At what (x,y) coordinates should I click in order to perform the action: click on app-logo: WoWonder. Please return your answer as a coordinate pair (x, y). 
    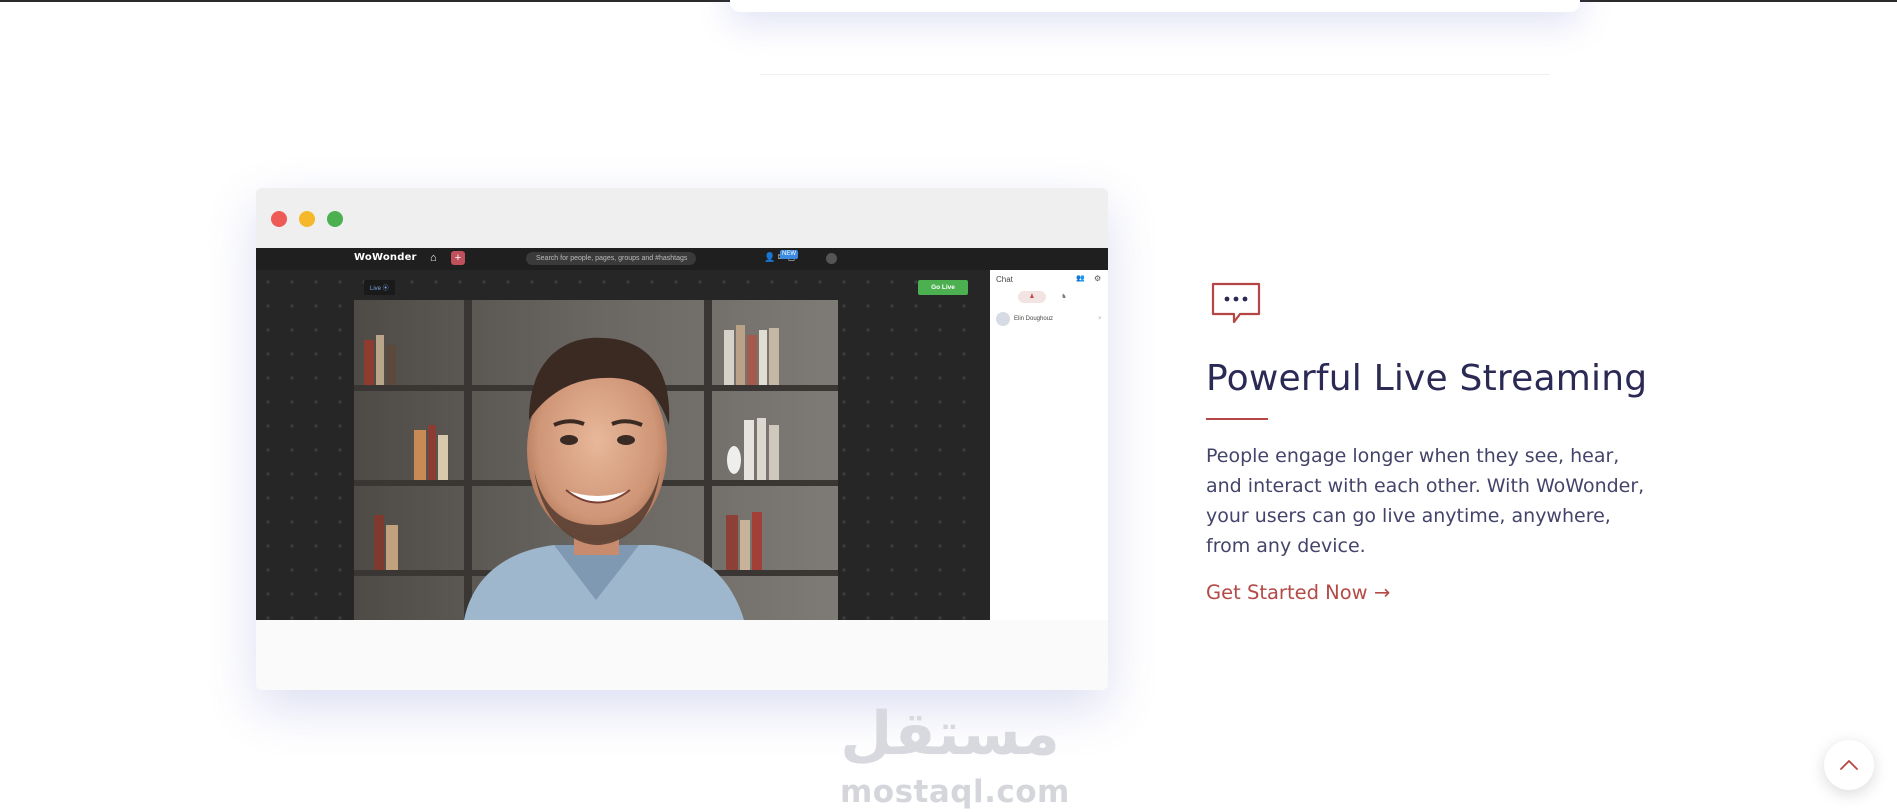
    Looking at the image, I should click on (385, 257).